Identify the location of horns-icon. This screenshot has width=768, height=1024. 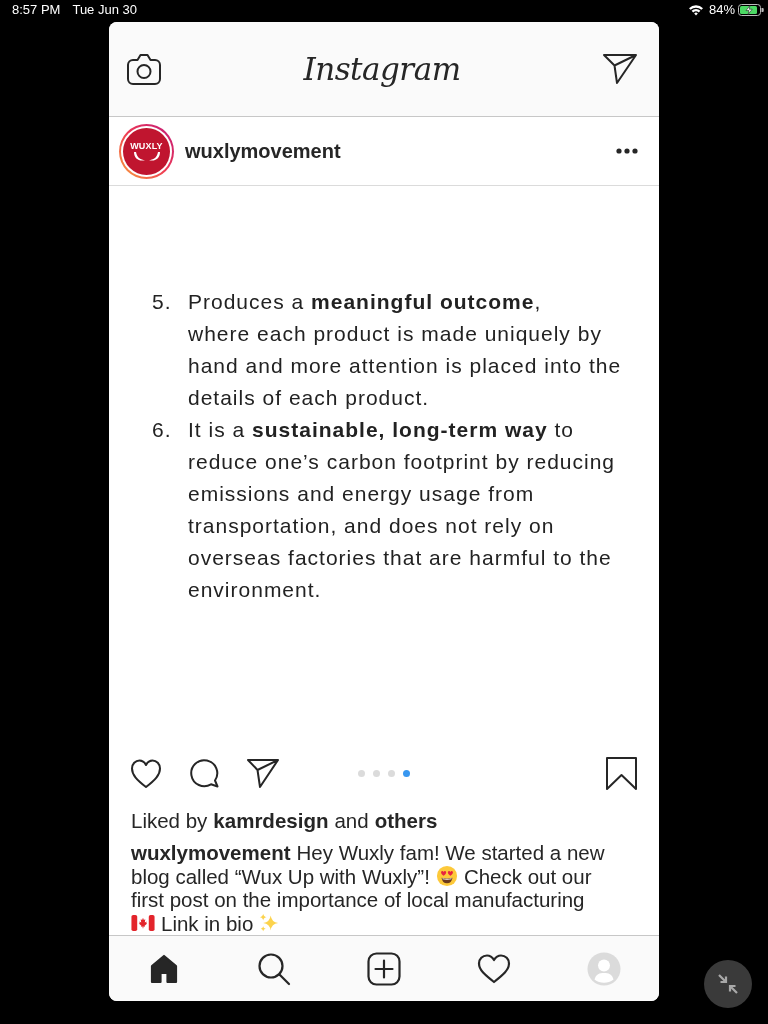
(146, 156).